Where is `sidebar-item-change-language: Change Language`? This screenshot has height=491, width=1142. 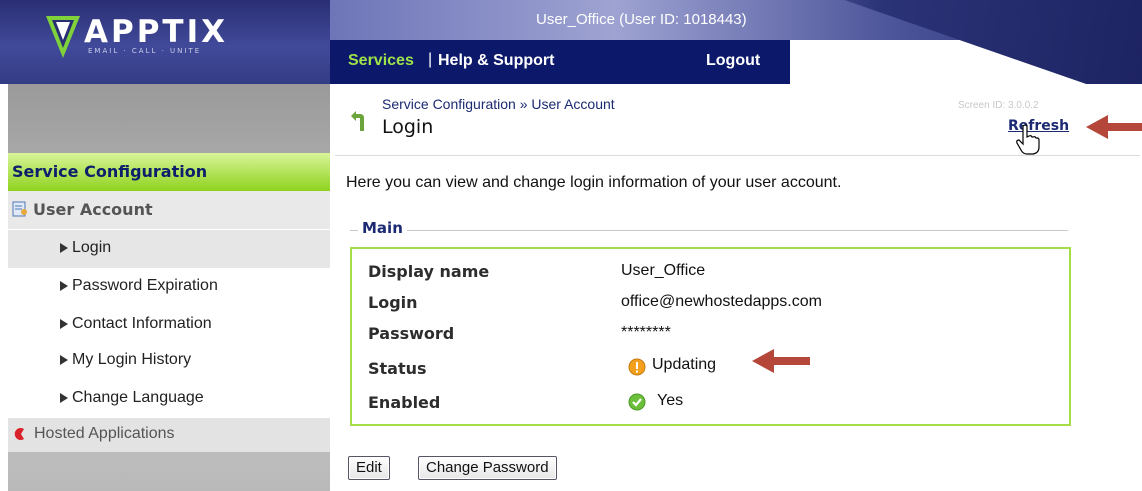
sidebar-item-change-language: Change Language is located at coordinates (169, 399).